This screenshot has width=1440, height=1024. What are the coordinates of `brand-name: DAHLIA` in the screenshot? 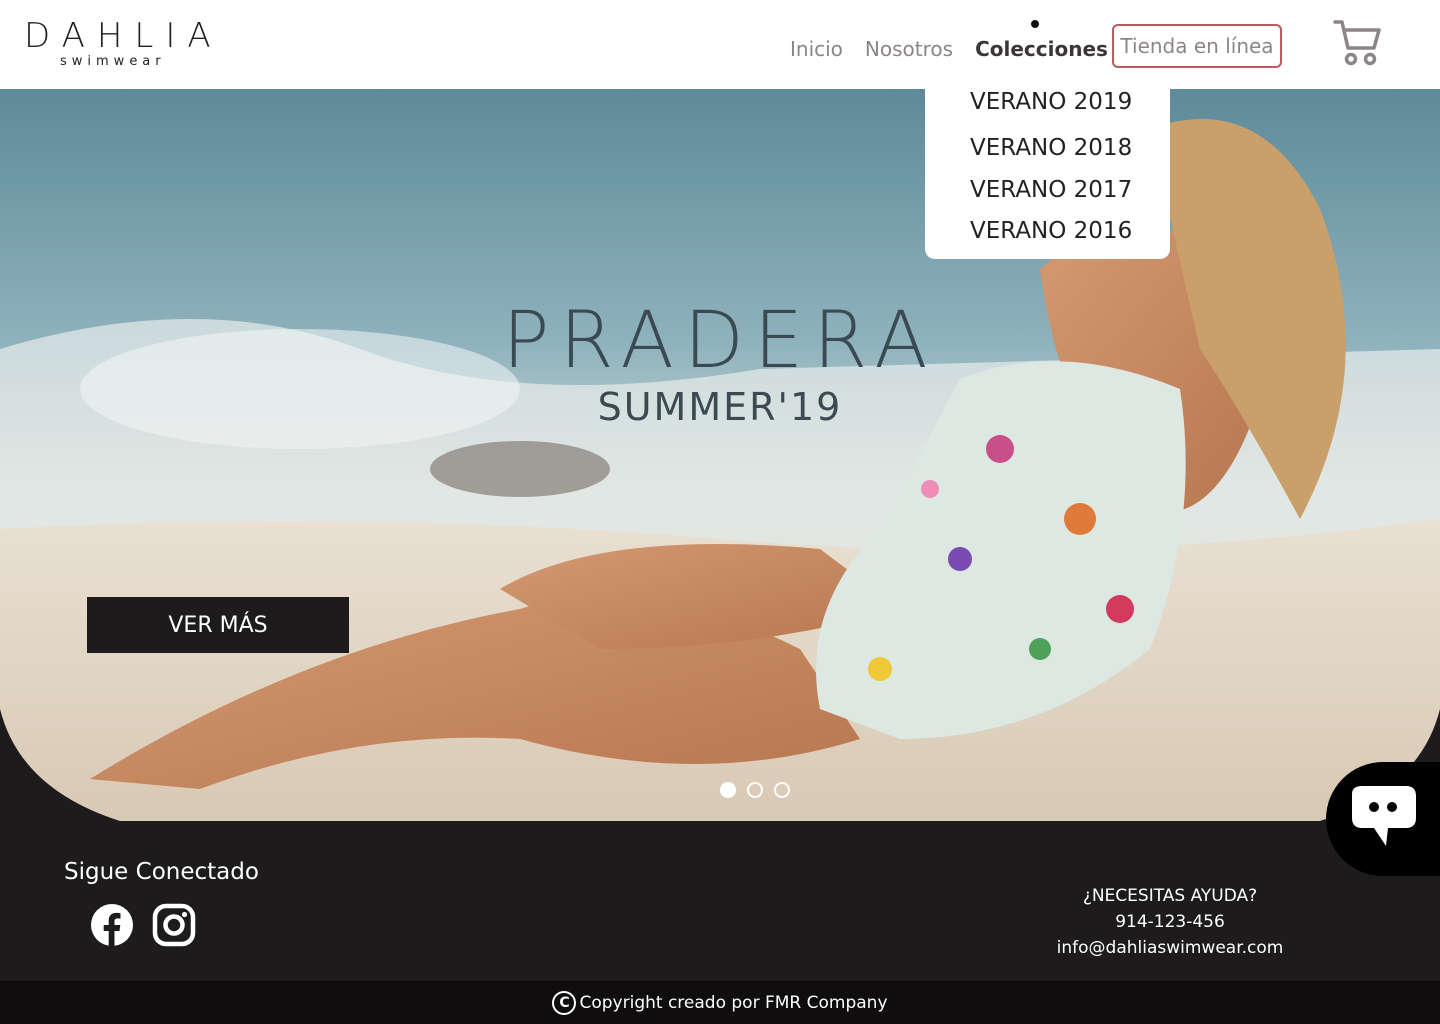 It's located at (123, 36).